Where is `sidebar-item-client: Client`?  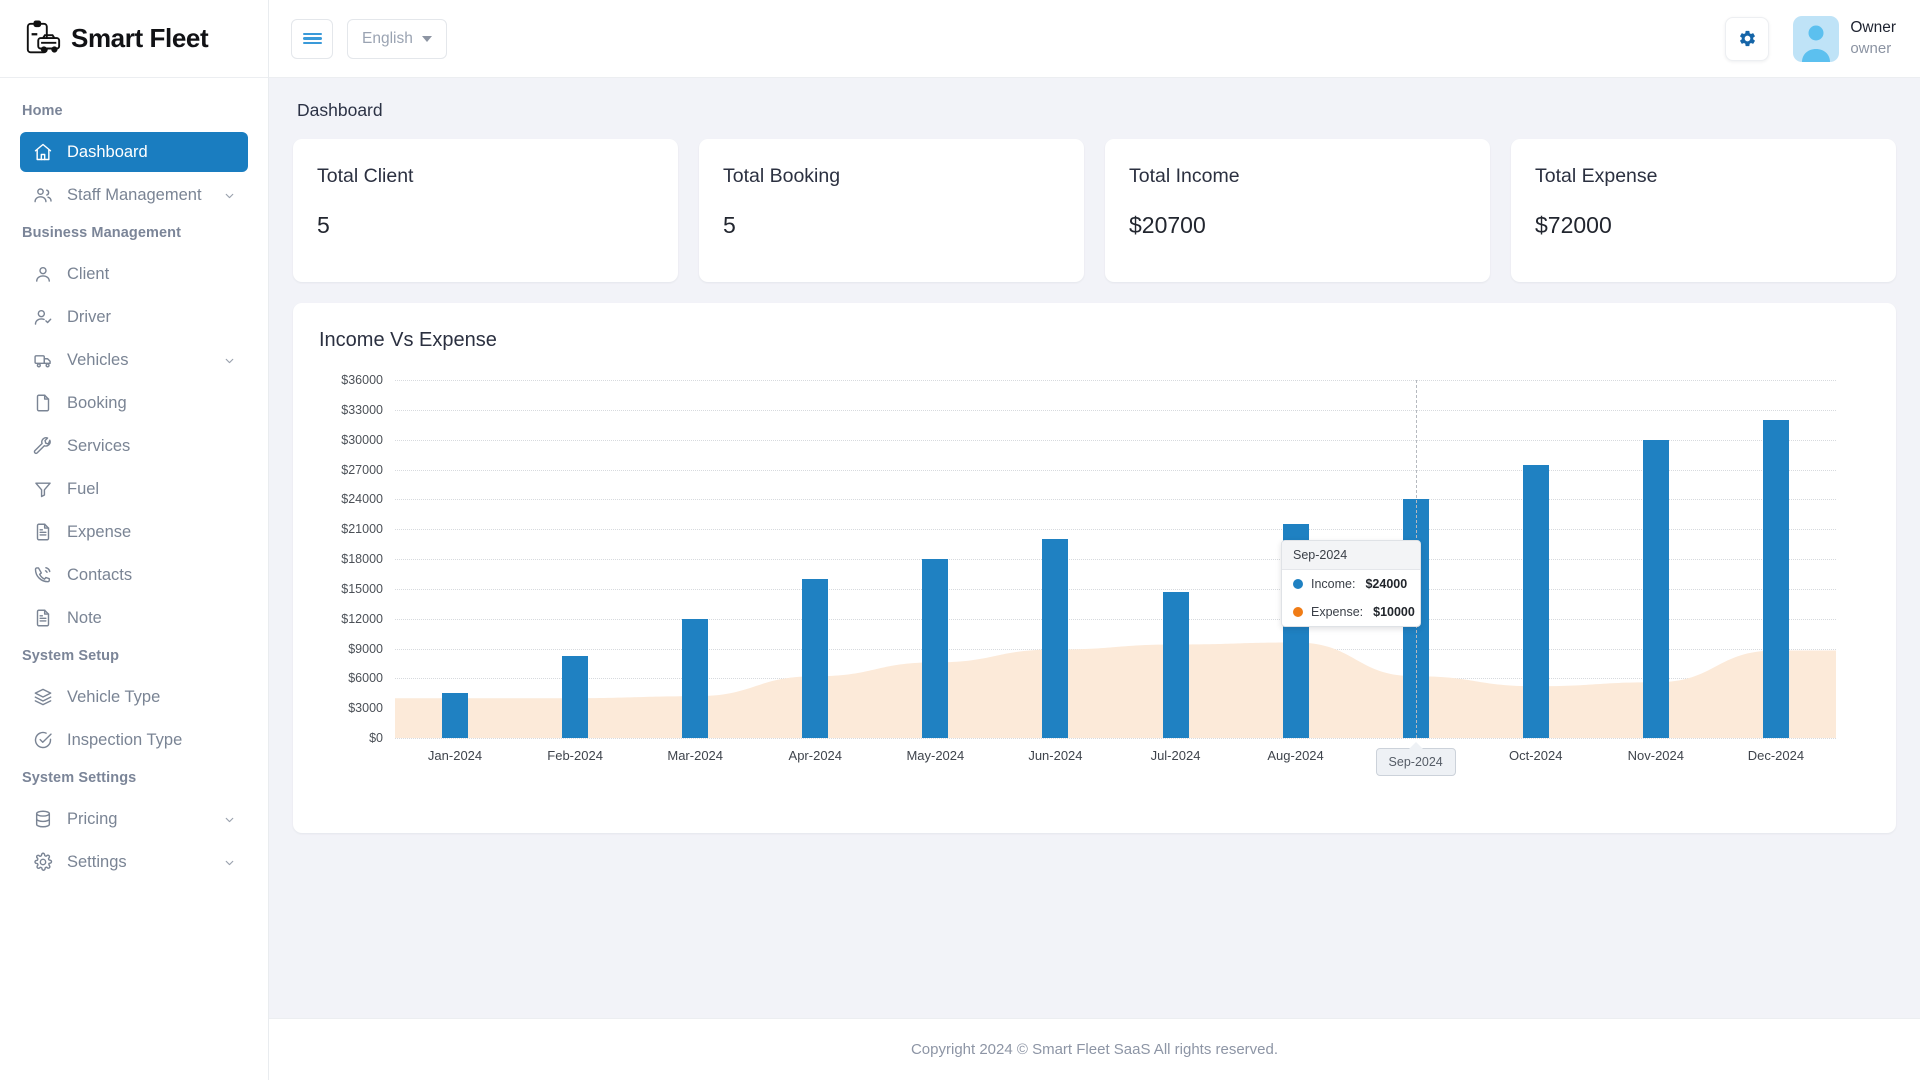
sidebar-item-client: Client is located at coordinates (134, 274).